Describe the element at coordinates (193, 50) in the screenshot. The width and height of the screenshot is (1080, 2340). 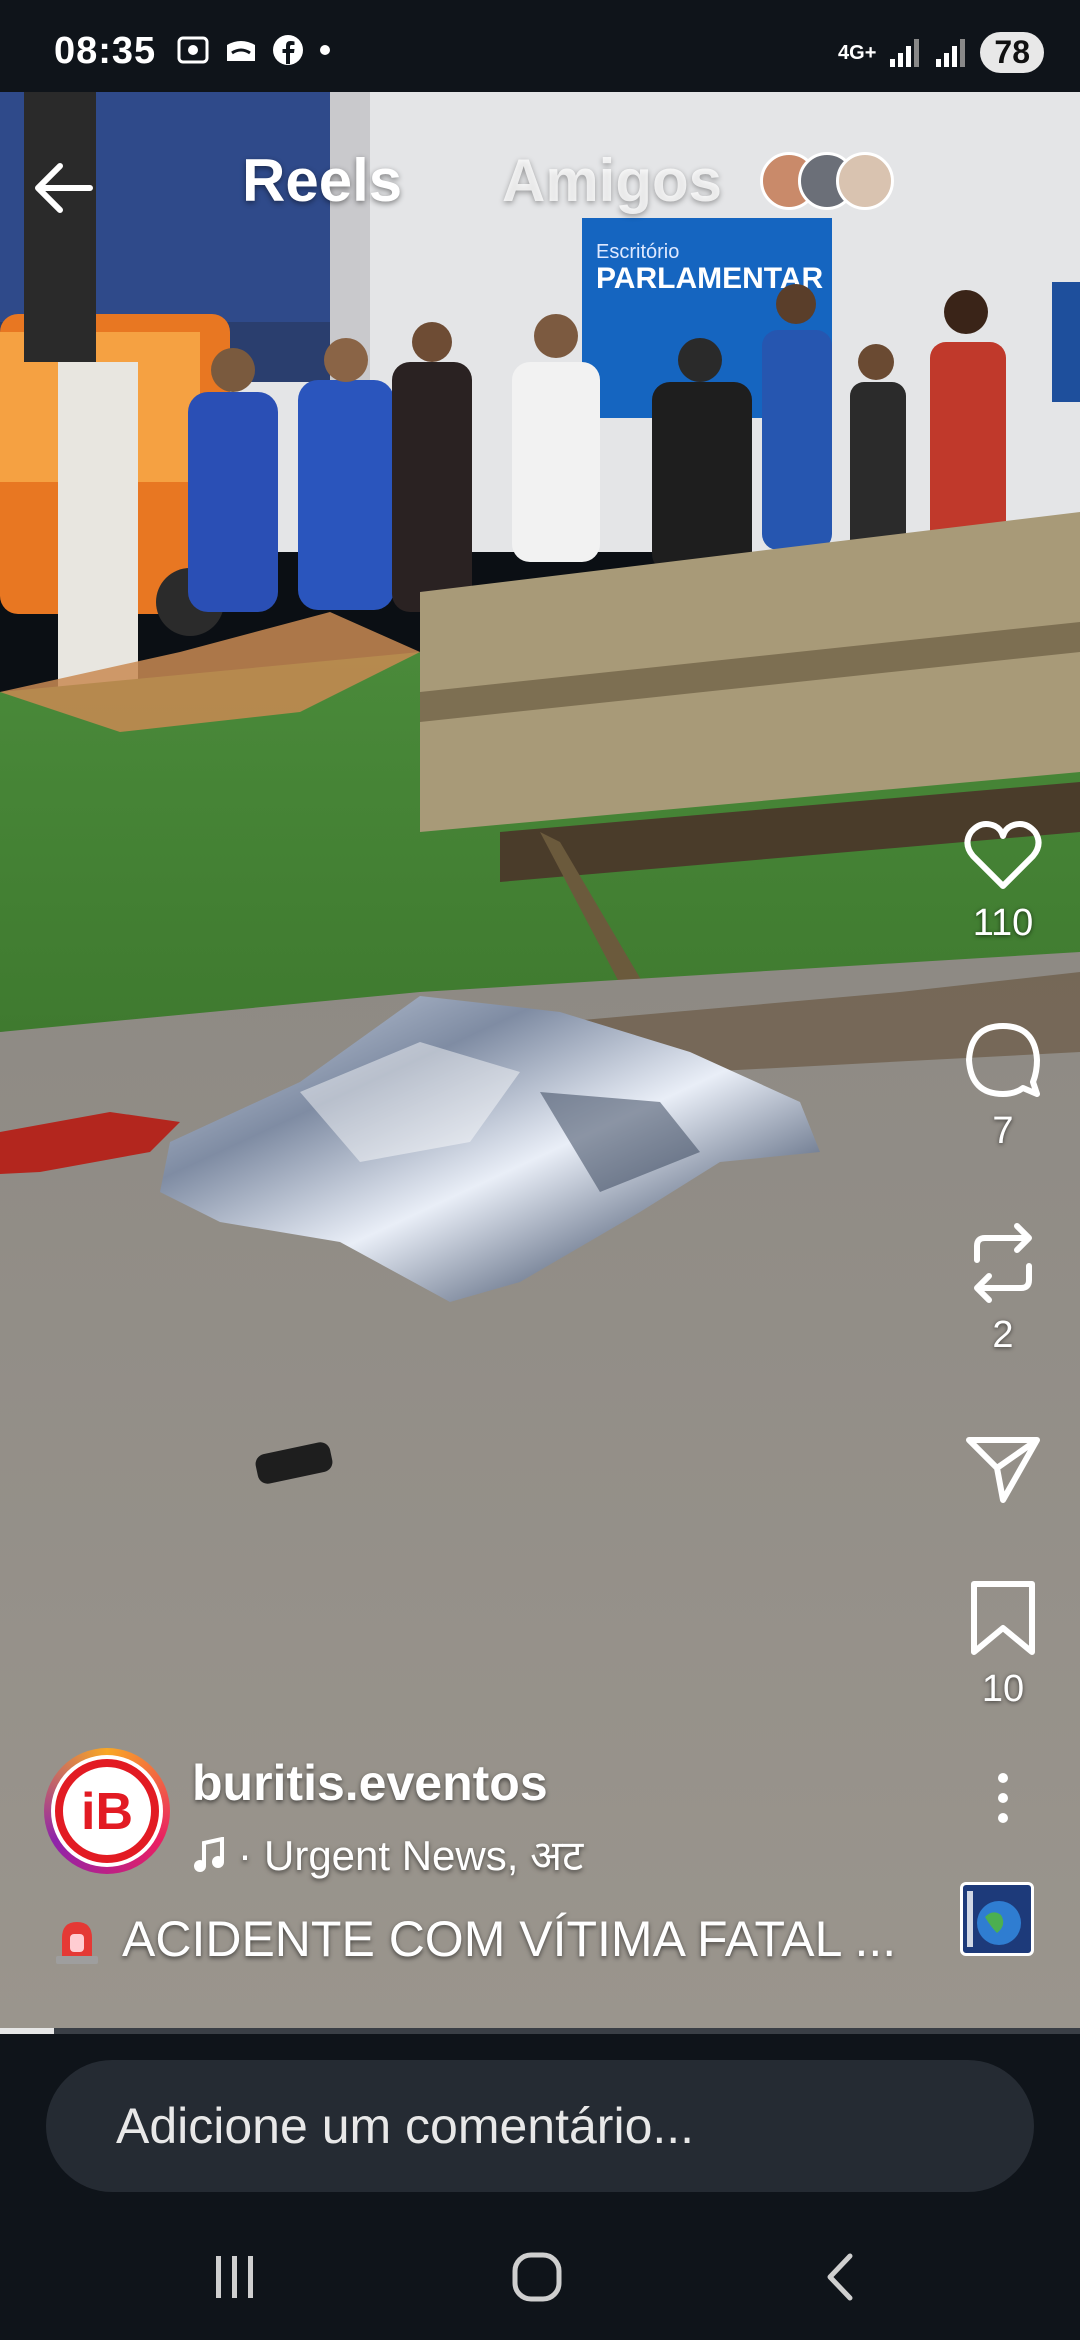
I see `screenshot-icon` at that location.